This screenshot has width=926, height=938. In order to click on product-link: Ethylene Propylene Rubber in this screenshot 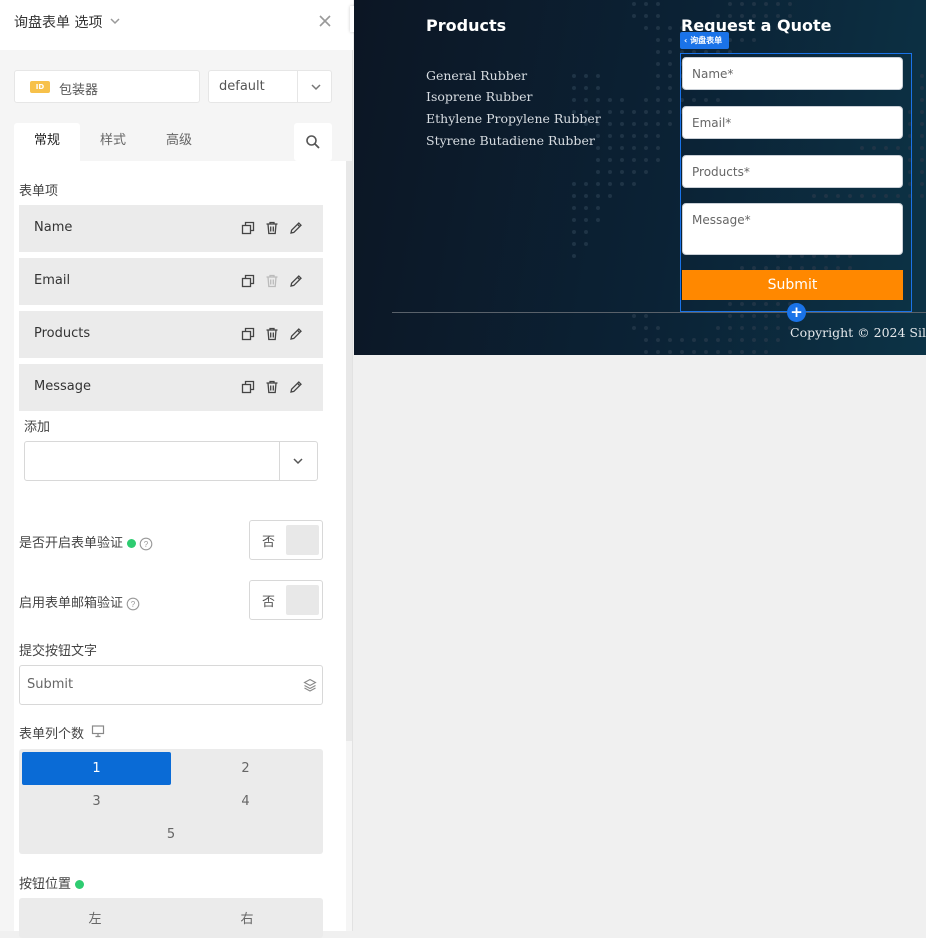, I will do `click(513, 118)`.